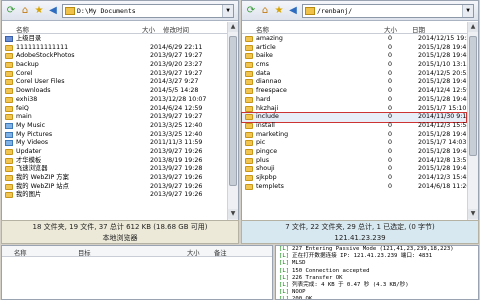 This screenshot has width=480, height=300. Describe the element at coordinates (265, 125) in the screenshot. I see `file-name: install` at that location.